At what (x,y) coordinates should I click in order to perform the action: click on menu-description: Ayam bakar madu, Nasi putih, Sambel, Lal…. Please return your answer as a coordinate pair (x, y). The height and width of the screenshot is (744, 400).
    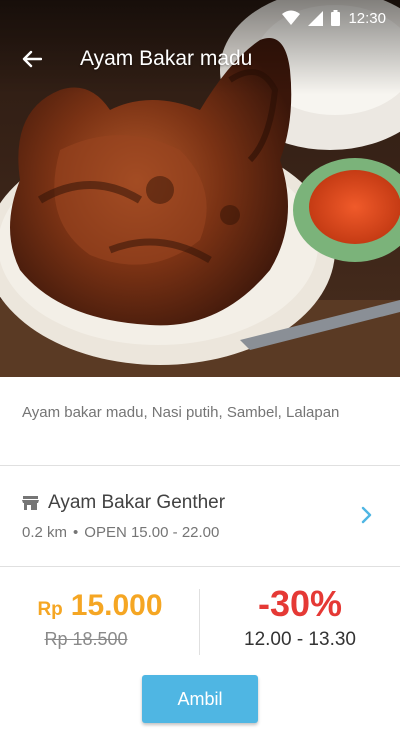
    Looking at the image, I should click on (181, 412).